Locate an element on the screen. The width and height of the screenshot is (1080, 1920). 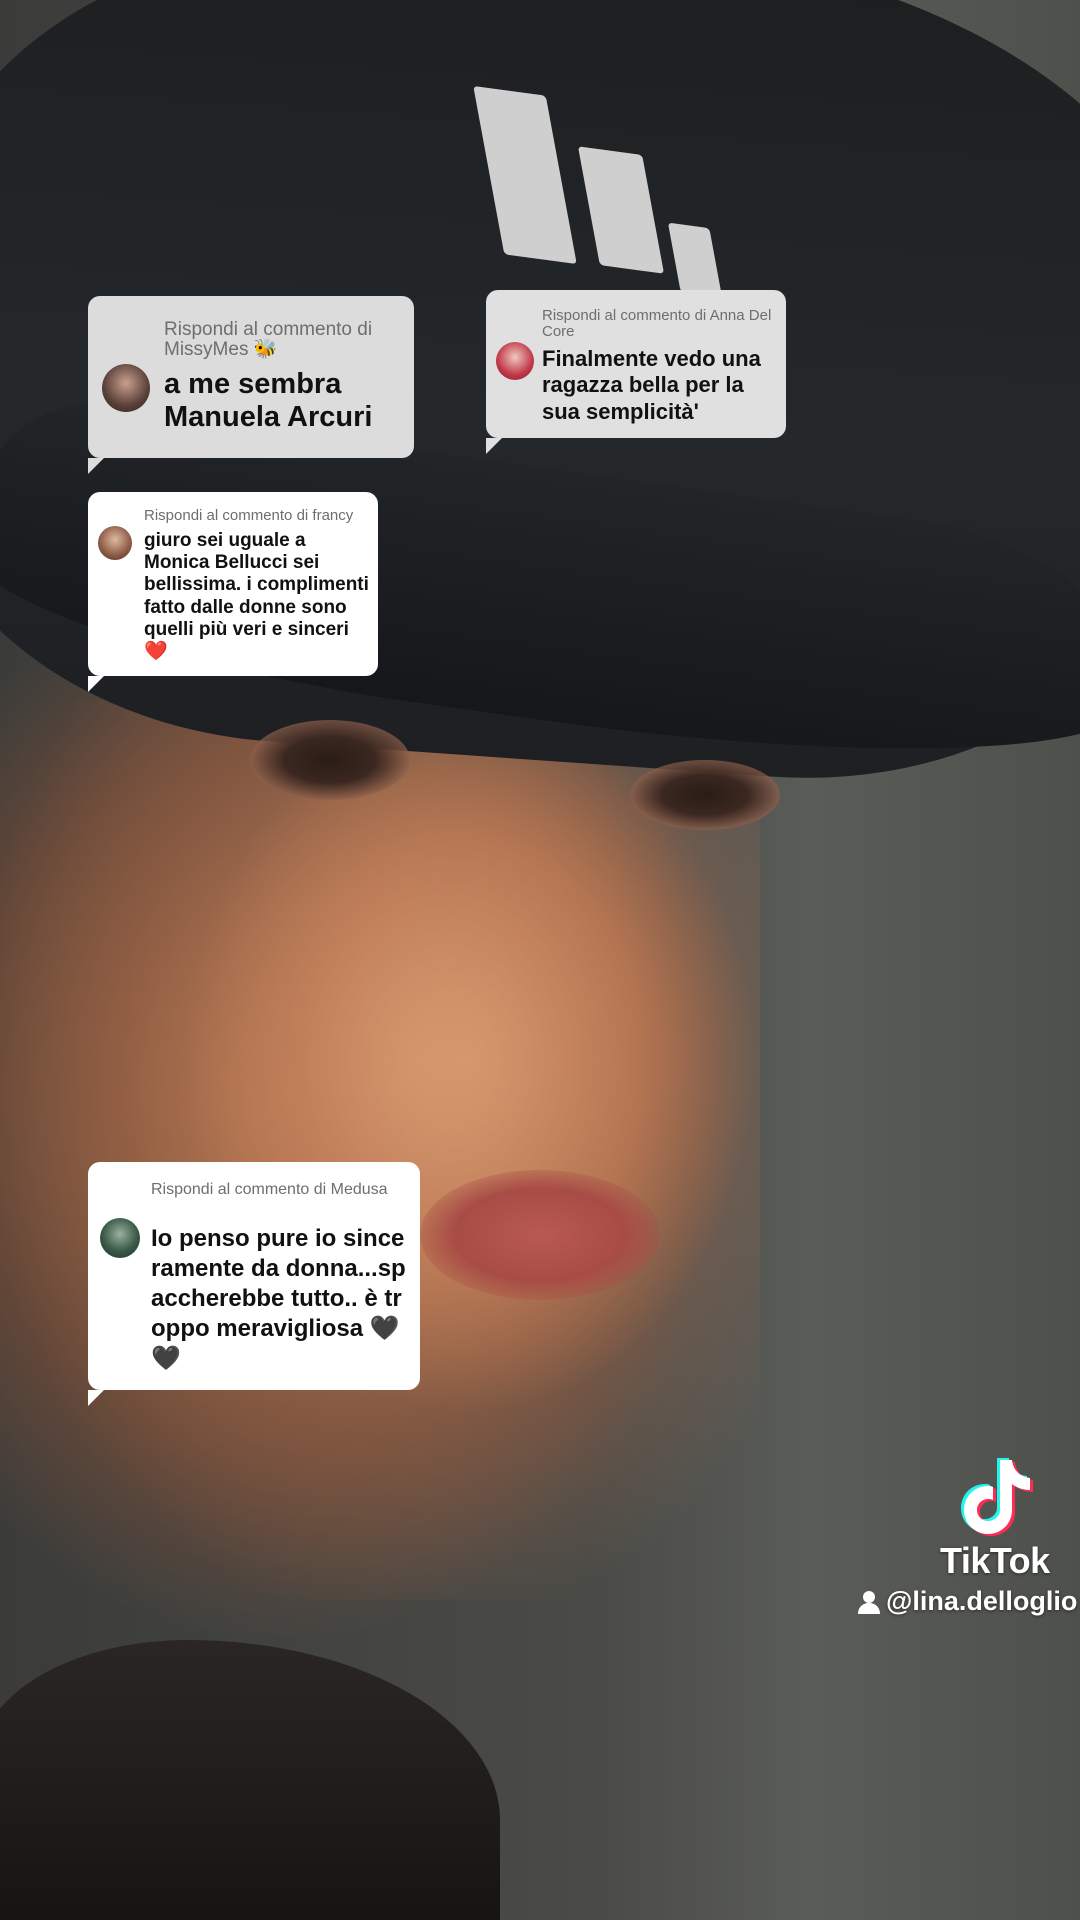
creator-handle: @lina.delloglio is located at coordinates (967, 1601).